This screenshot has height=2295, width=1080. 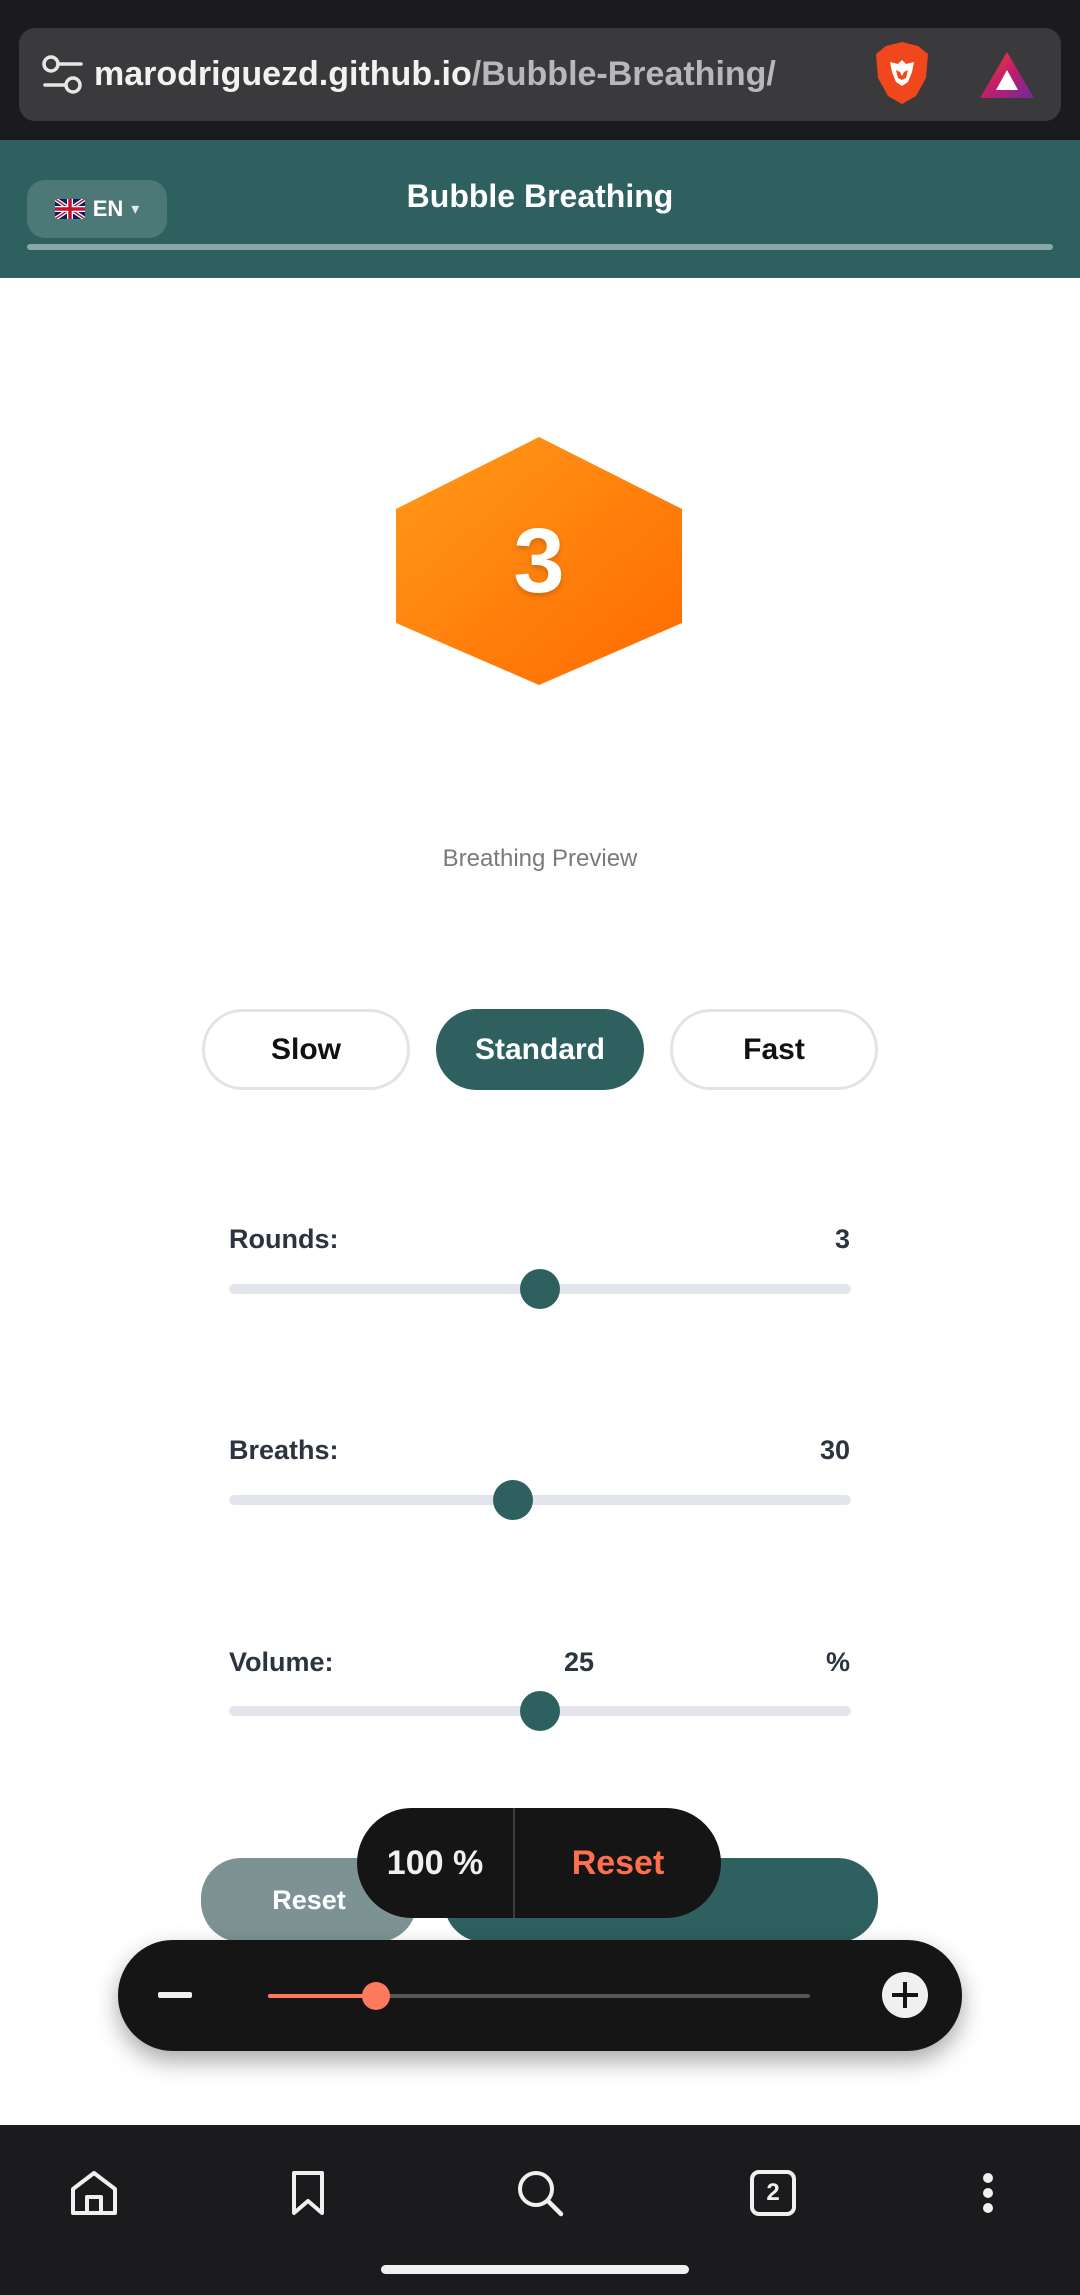 I want to click on zoom-popup: 100 % Reset, so click(x=539, y=1863).